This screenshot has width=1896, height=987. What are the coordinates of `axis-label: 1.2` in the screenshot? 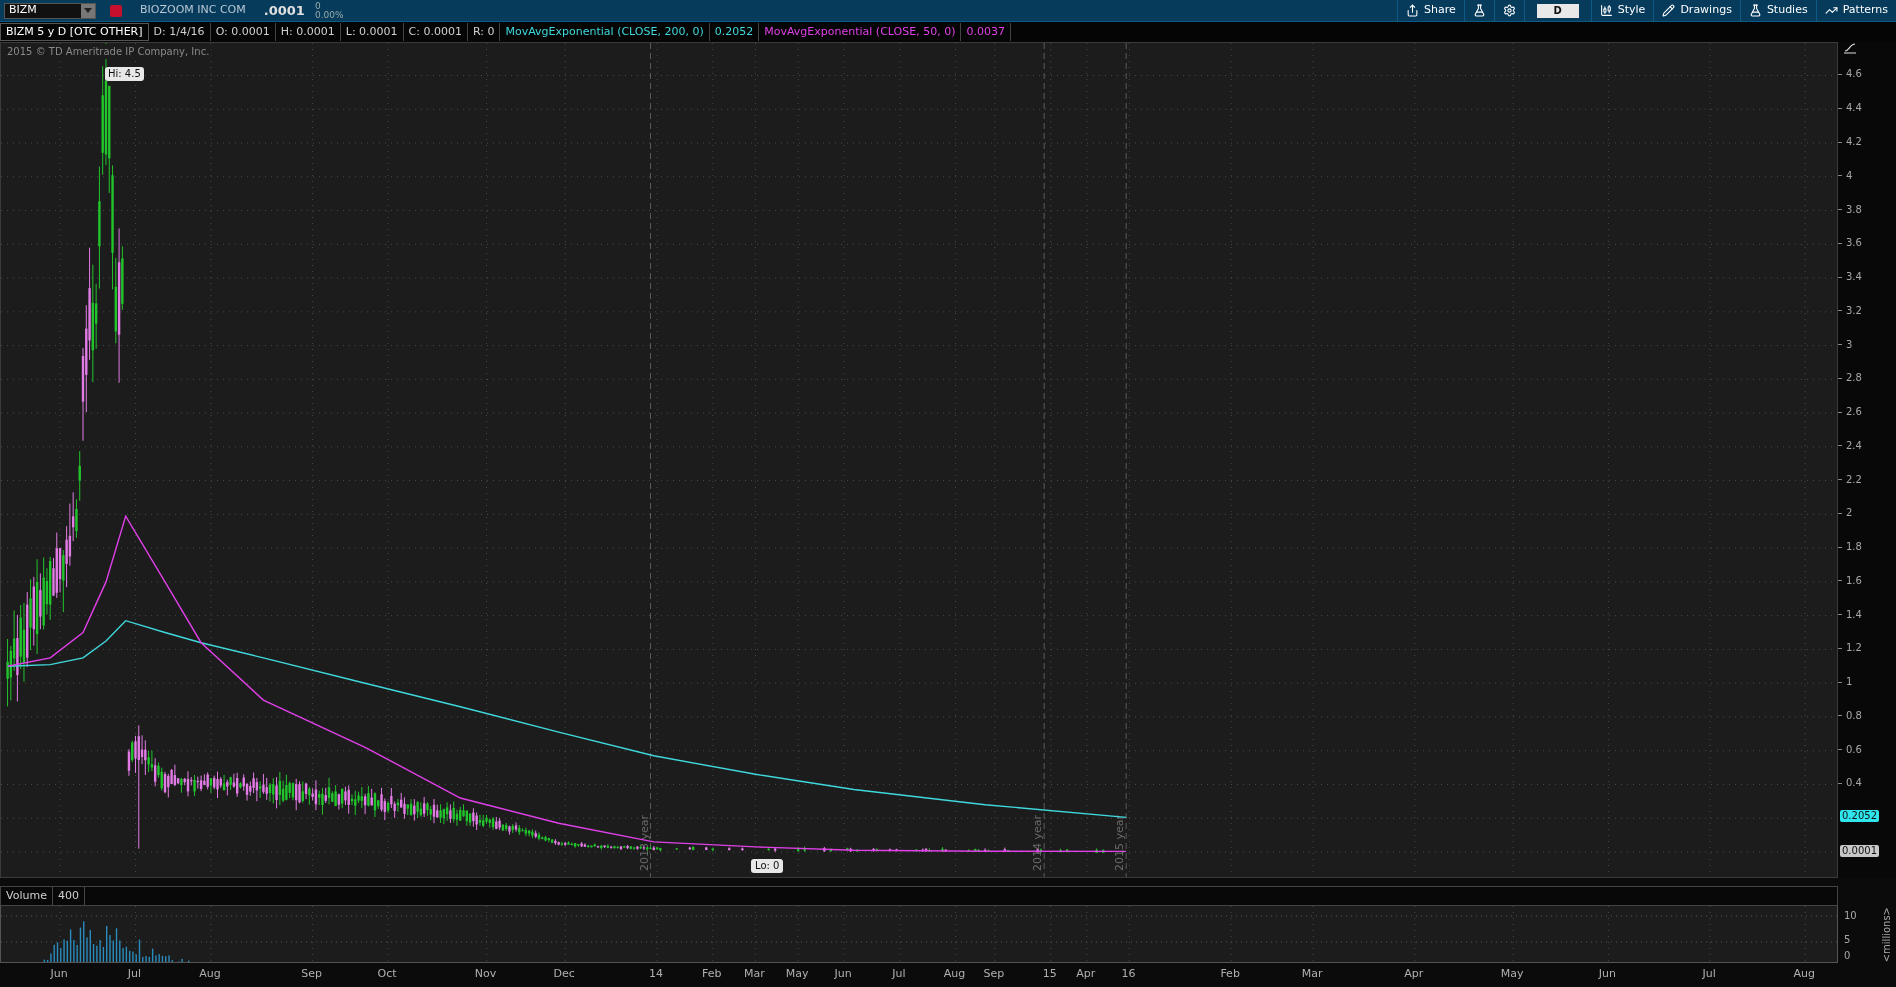 It's located at (1854, 648).